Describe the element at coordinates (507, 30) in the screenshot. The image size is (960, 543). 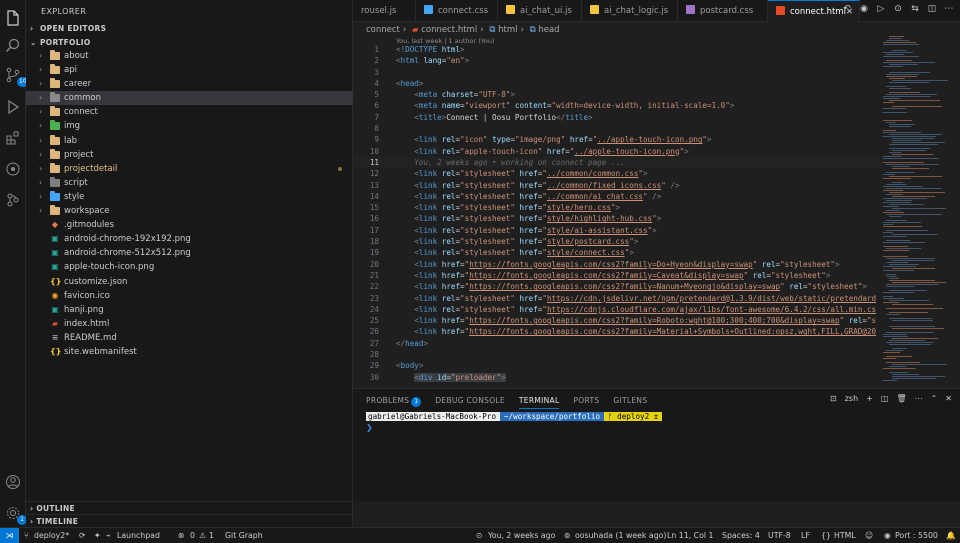
I see `breadcrumb-node-html: html` at that location.